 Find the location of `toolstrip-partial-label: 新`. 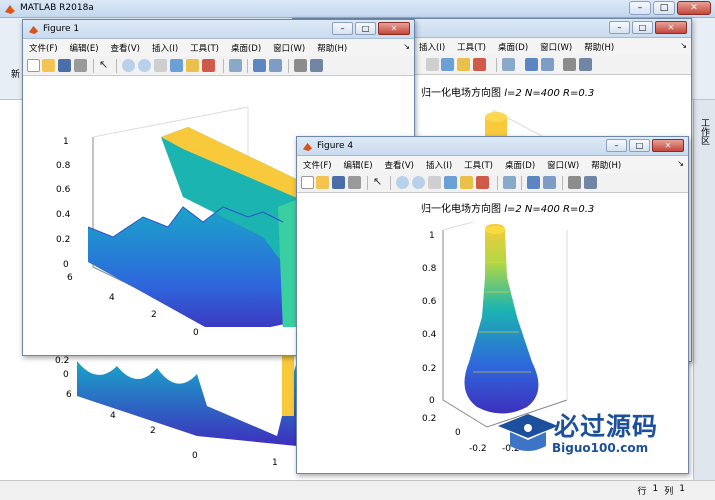

toolstrip-partial-label: 新 is located at coordinates (16, 75).